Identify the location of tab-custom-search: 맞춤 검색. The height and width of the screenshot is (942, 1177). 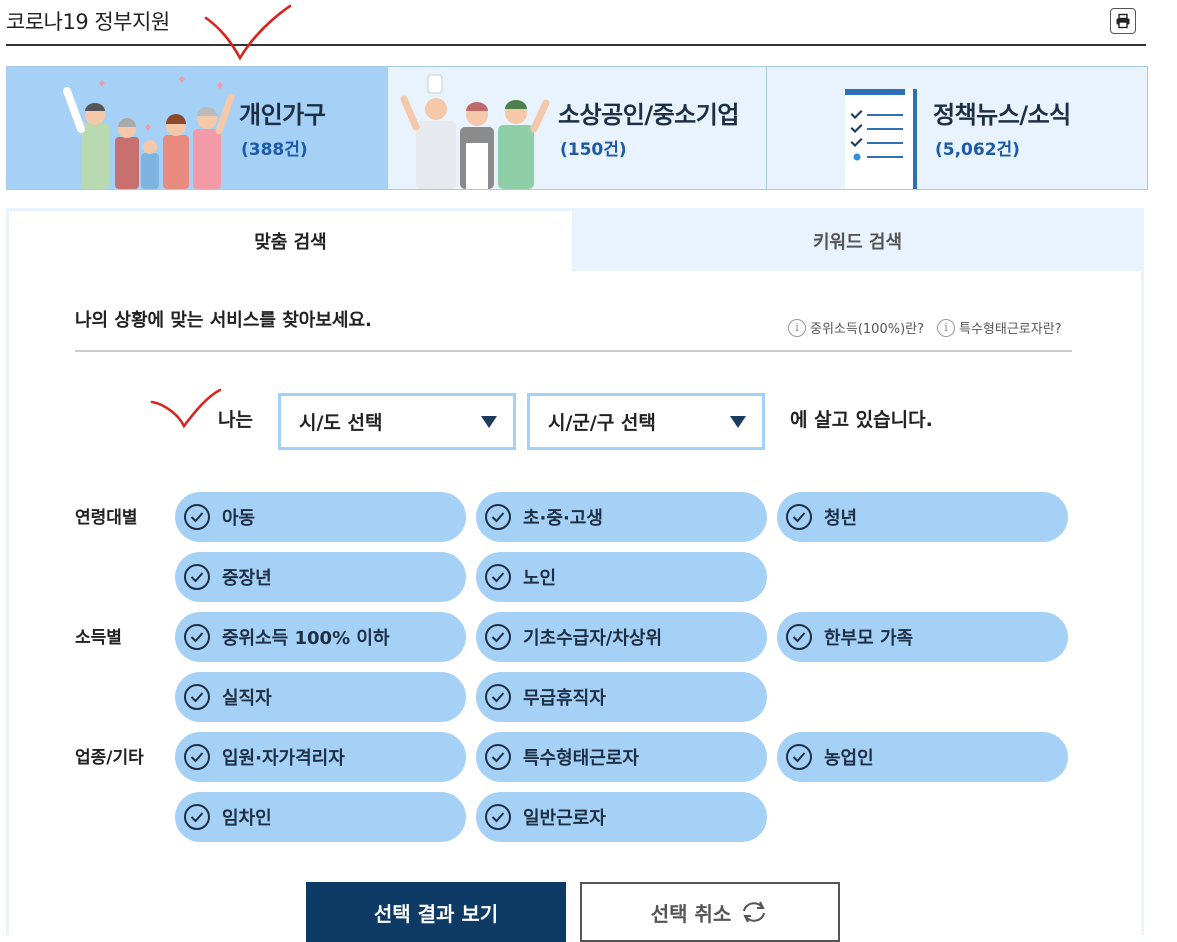
(290, 241).